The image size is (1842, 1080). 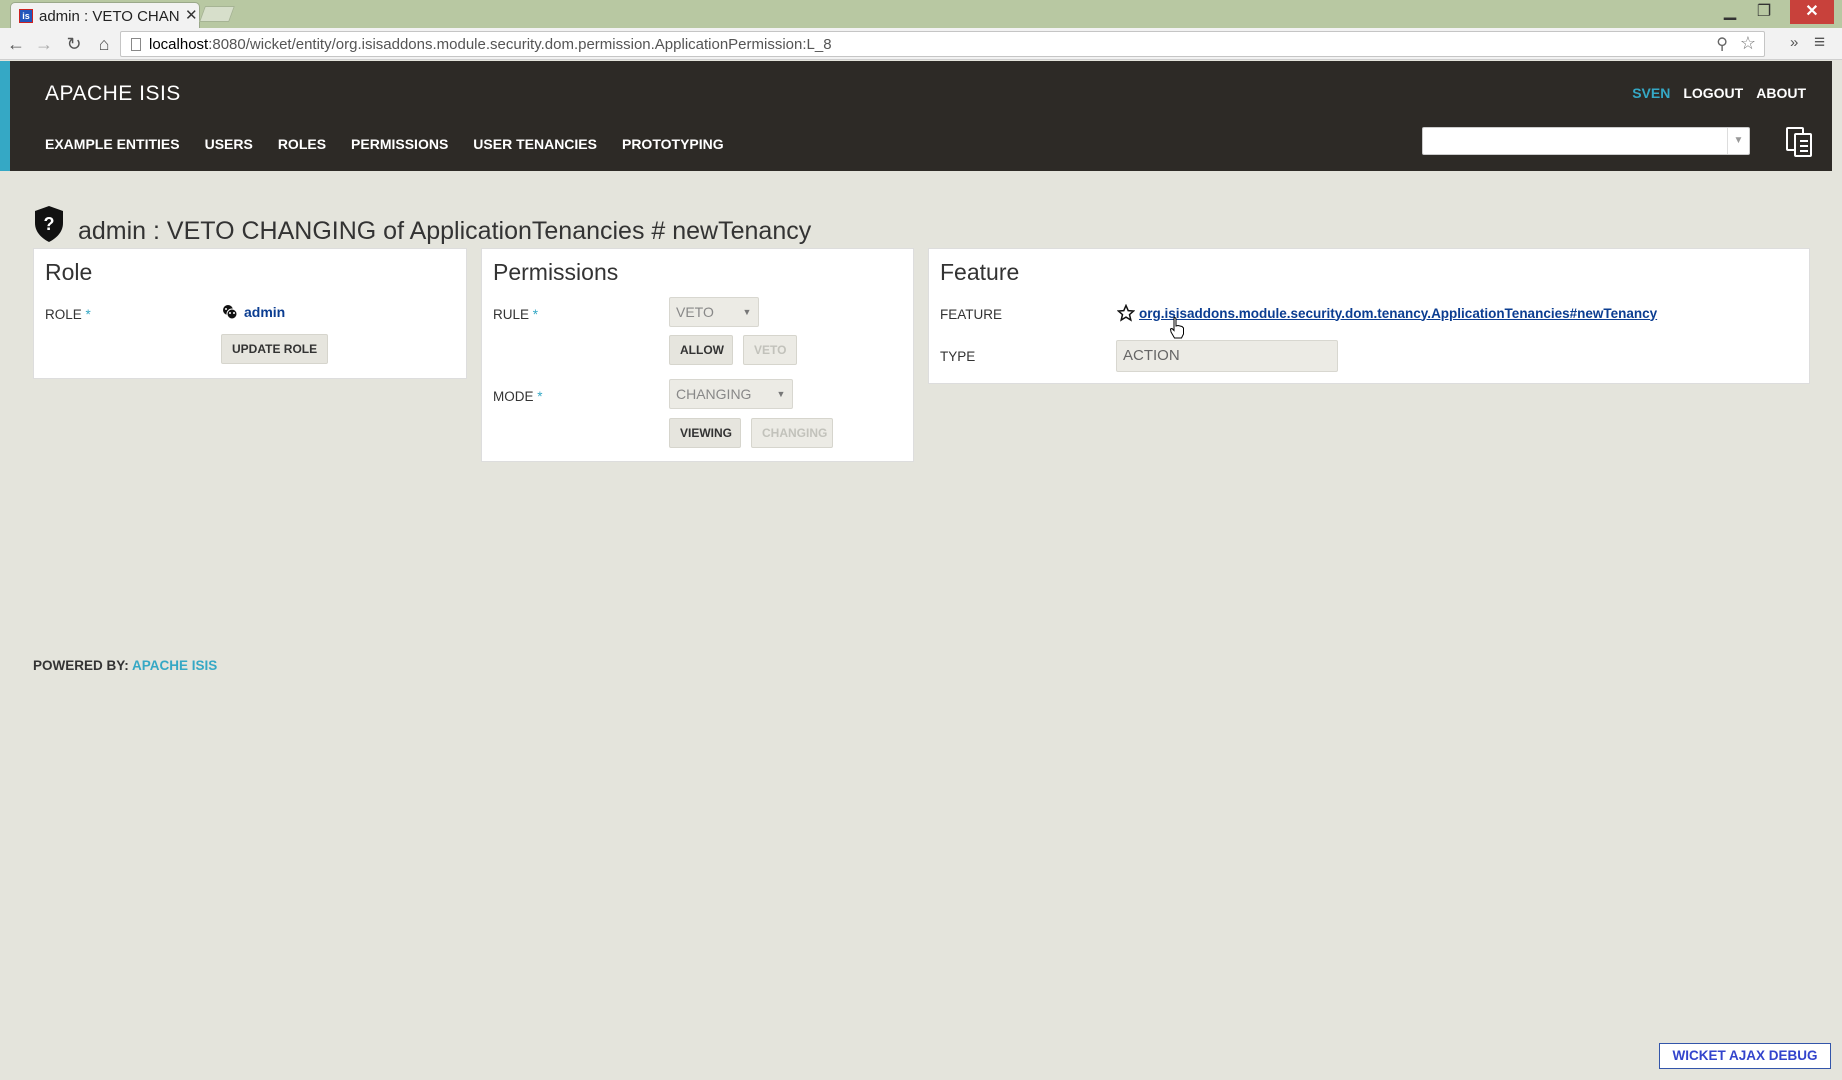 I want to click on apache-isis-link: APACHE ISIS, so click(x=174, y=665).